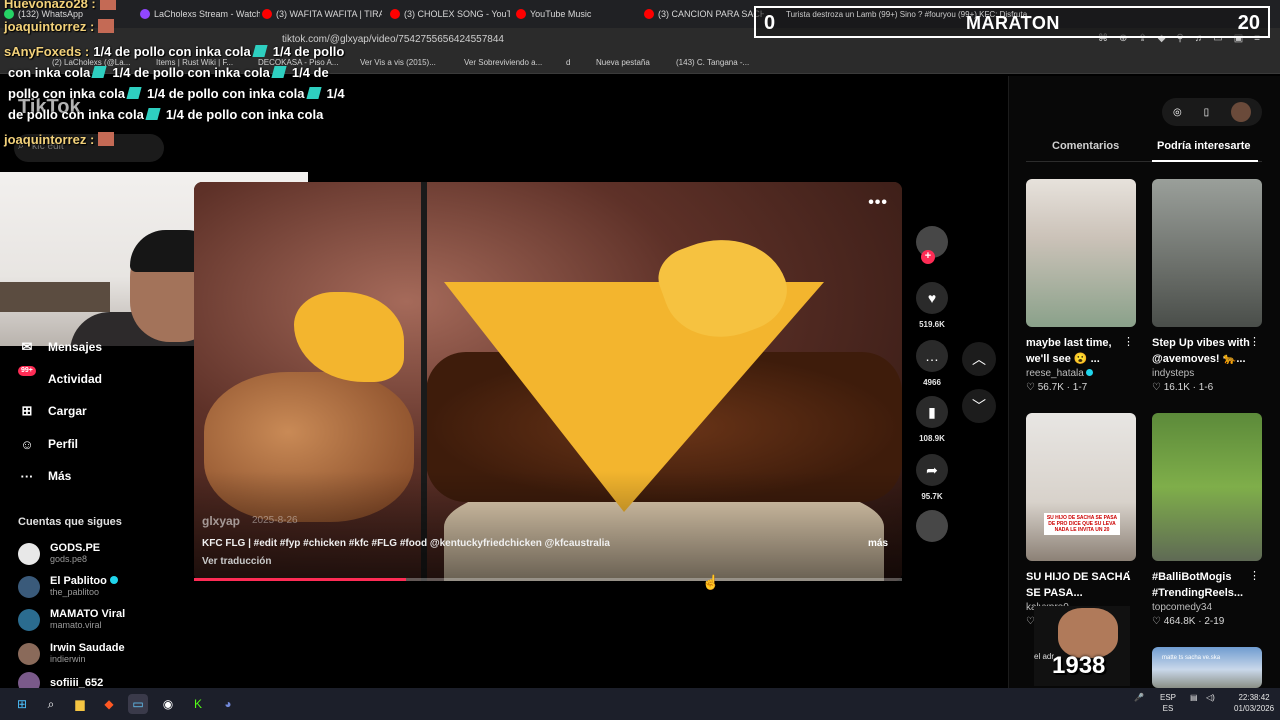 Image resolution: width=1280 pixels, height=720 pixels. I want to click on volume-icon: ◁), so click(1210, 697).